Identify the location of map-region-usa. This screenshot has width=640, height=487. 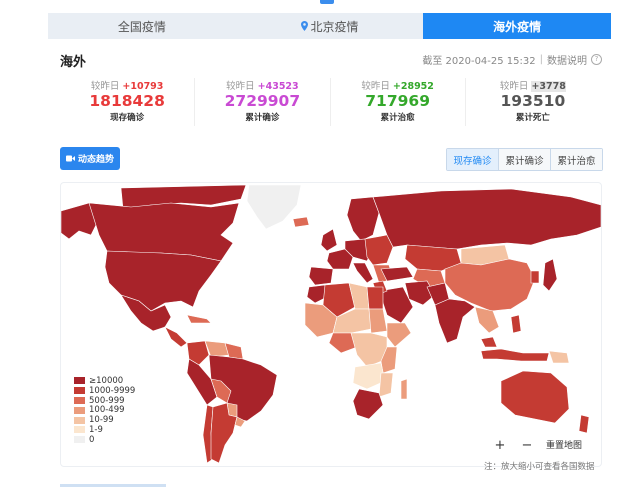
(163, 281).